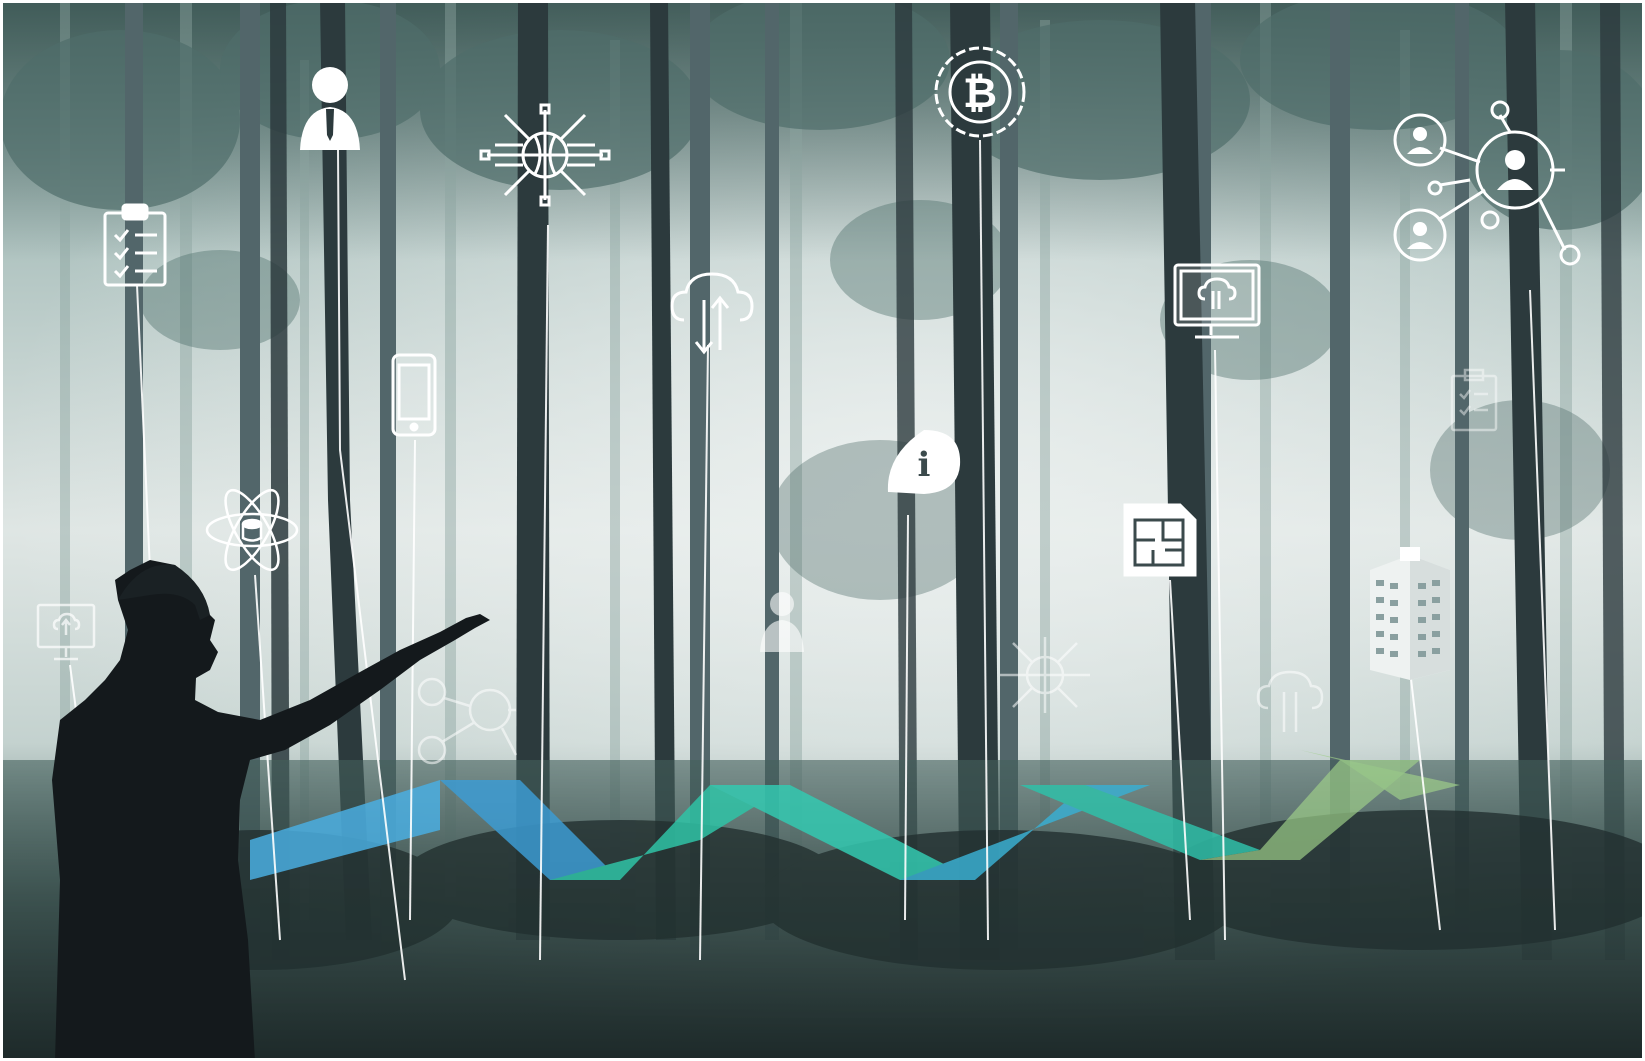 Image resolution: width=1645 pixels, height=1061 pixels. Describe the element at coordinates (1217, 301) in the screenshot. I see `monitor-cloud-icon` at that location.